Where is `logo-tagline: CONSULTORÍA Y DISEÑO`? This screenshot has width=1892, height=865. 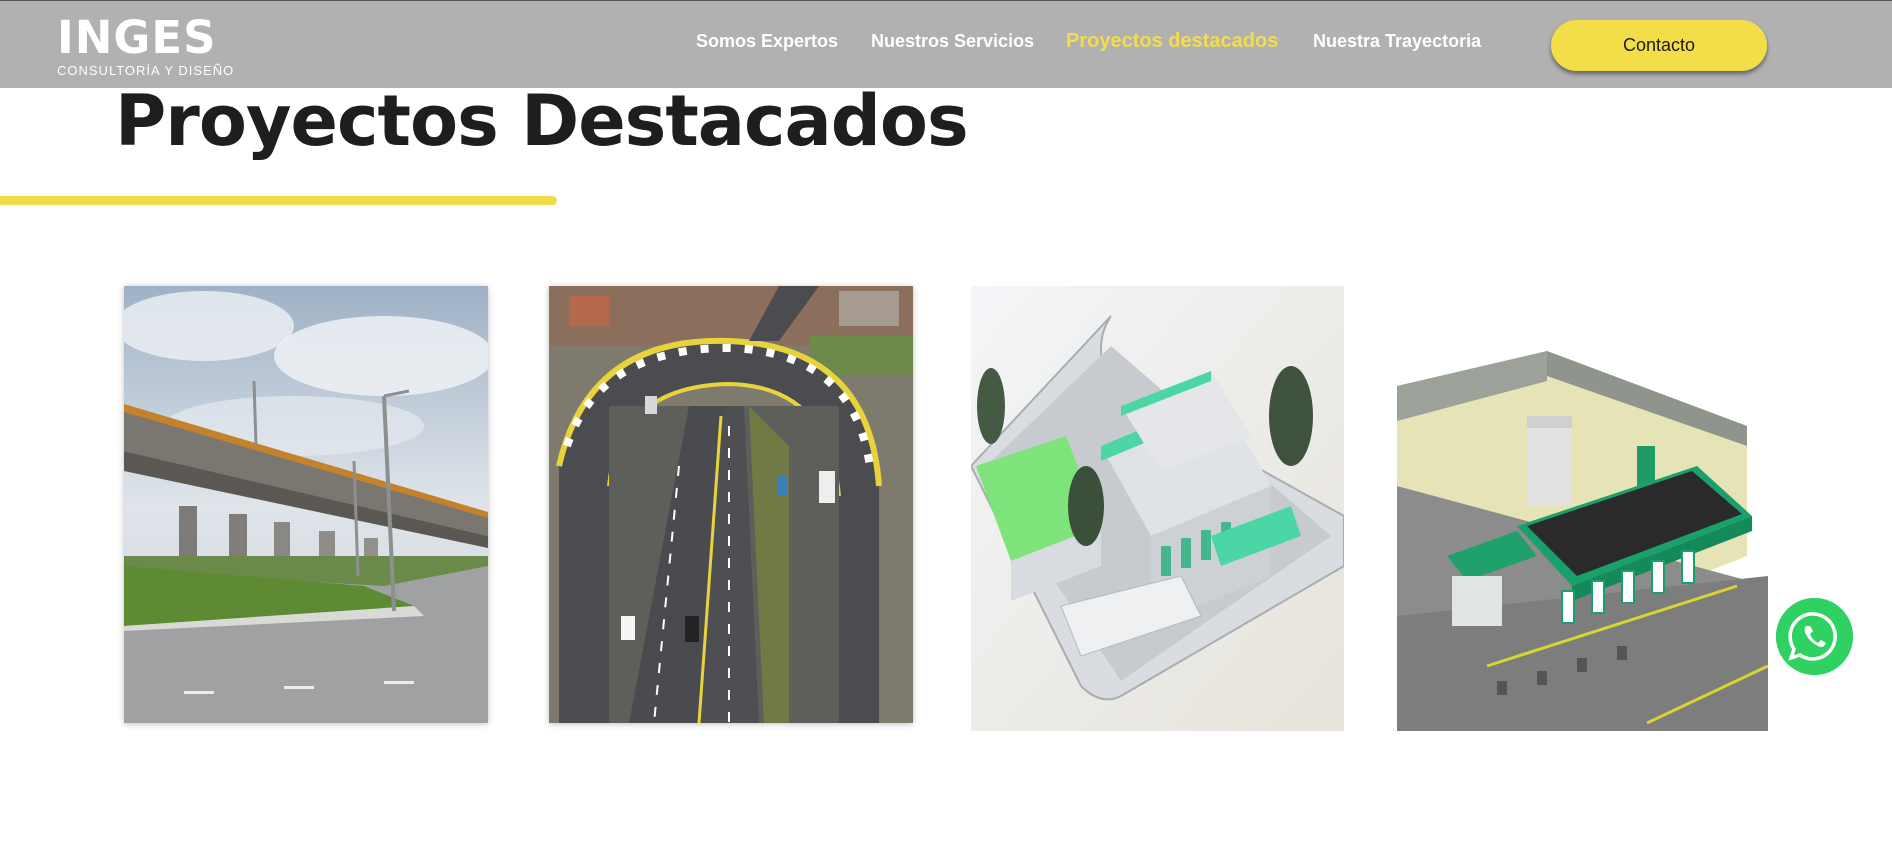 logo-tagline: CONSULTORÍA Y DISEÑO is located at coordinates (146, 70).